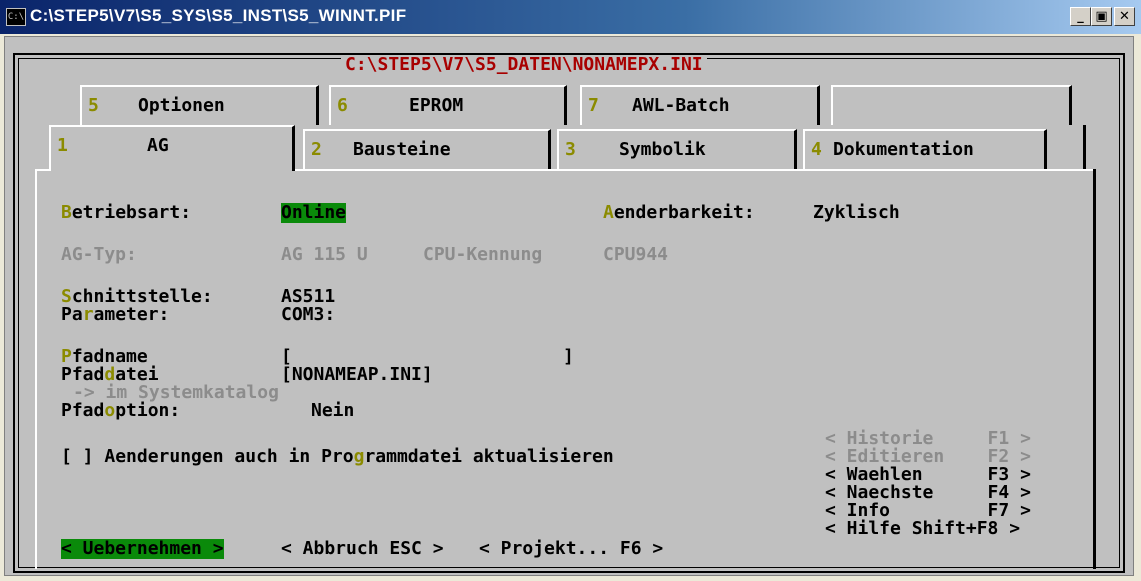 This screenshot has width=1141, height=581. What do you see at coordinates (593, 105) in the screenshot?
I see `tab-number: 7` at bounding box center [593, 105].